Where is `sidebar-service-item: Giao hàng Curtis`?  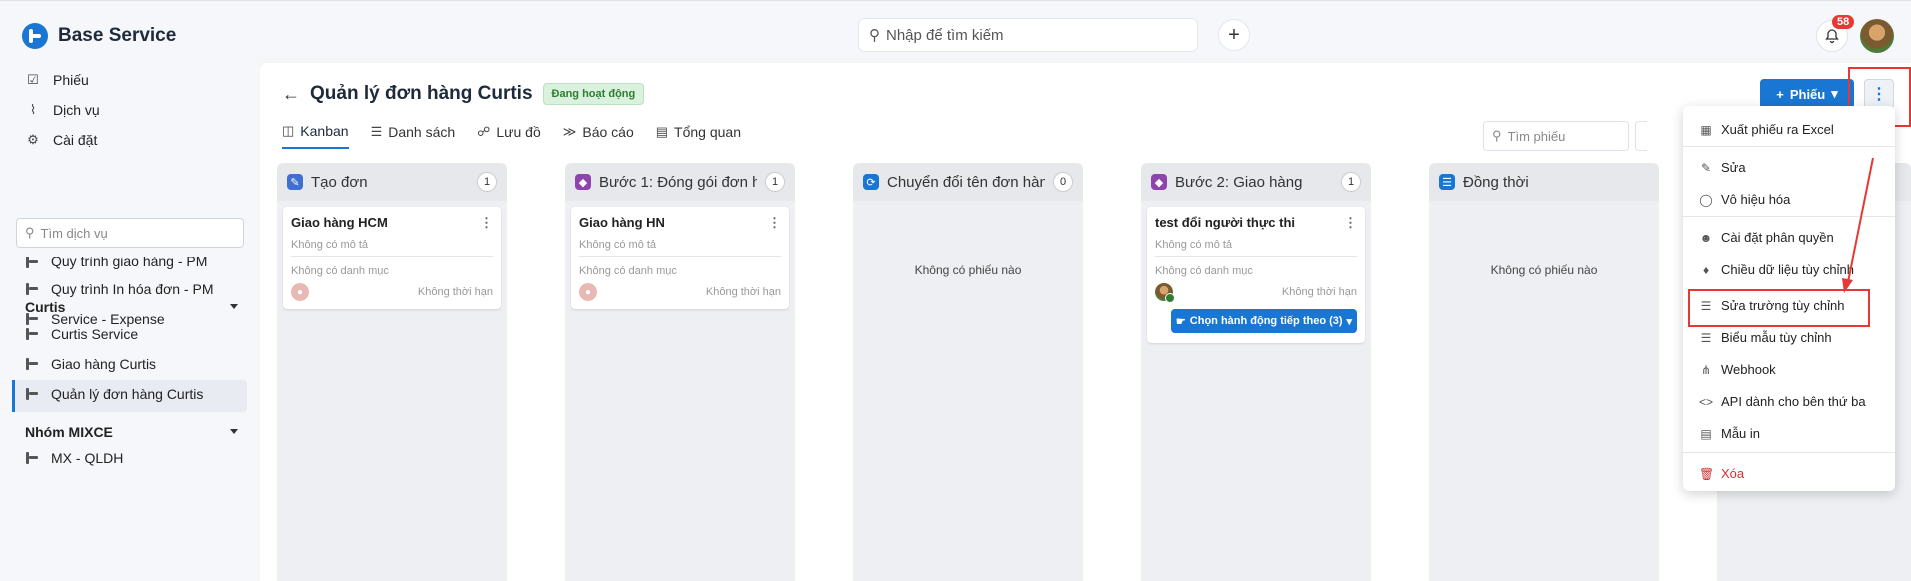 sidebar-service-item: Giao hàng Curtis is located at coordinates (90, 364).